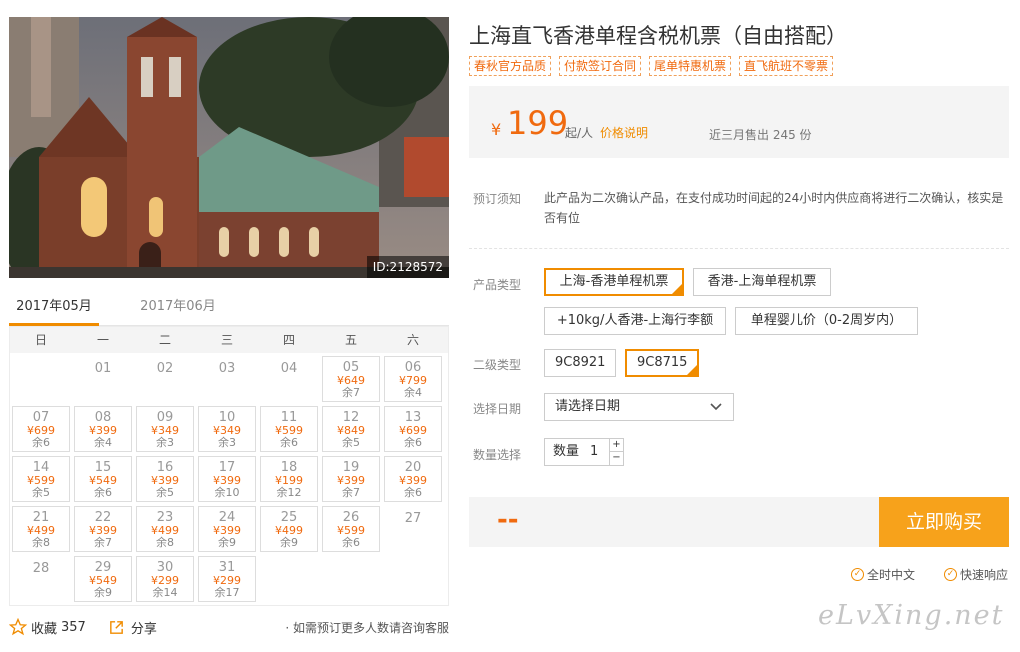  I want to click on price-currency: ¥, so click(496, 129).